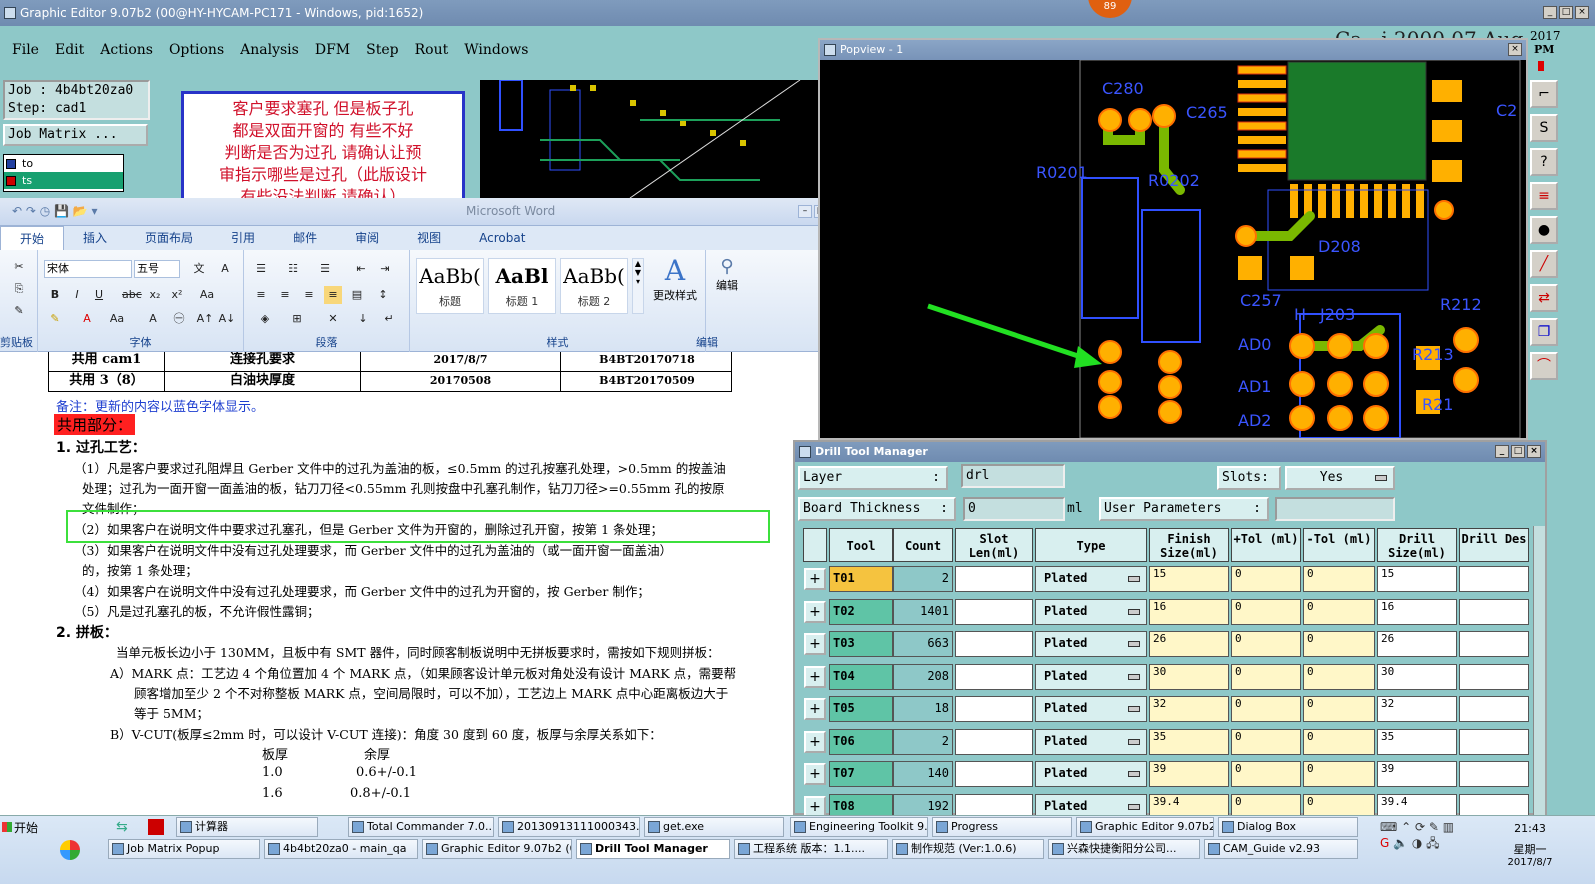 This screenshot has height=884, width=1595. What do you see at coordinates (805, 211) in the screenshot?
I see `word-minimize-button: –` at bounding box center [805, 211].